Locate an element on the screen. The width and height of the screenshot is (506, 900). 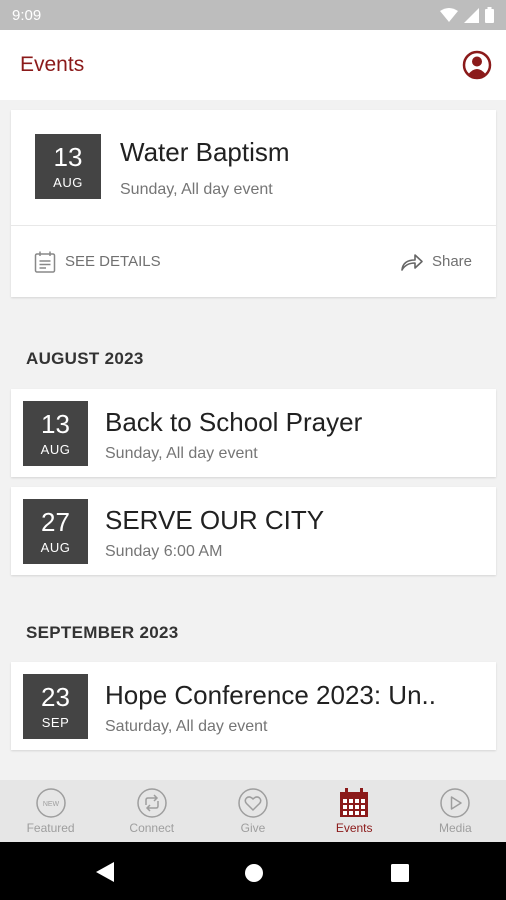
page-title: Events is located at coordinates (52, 64).